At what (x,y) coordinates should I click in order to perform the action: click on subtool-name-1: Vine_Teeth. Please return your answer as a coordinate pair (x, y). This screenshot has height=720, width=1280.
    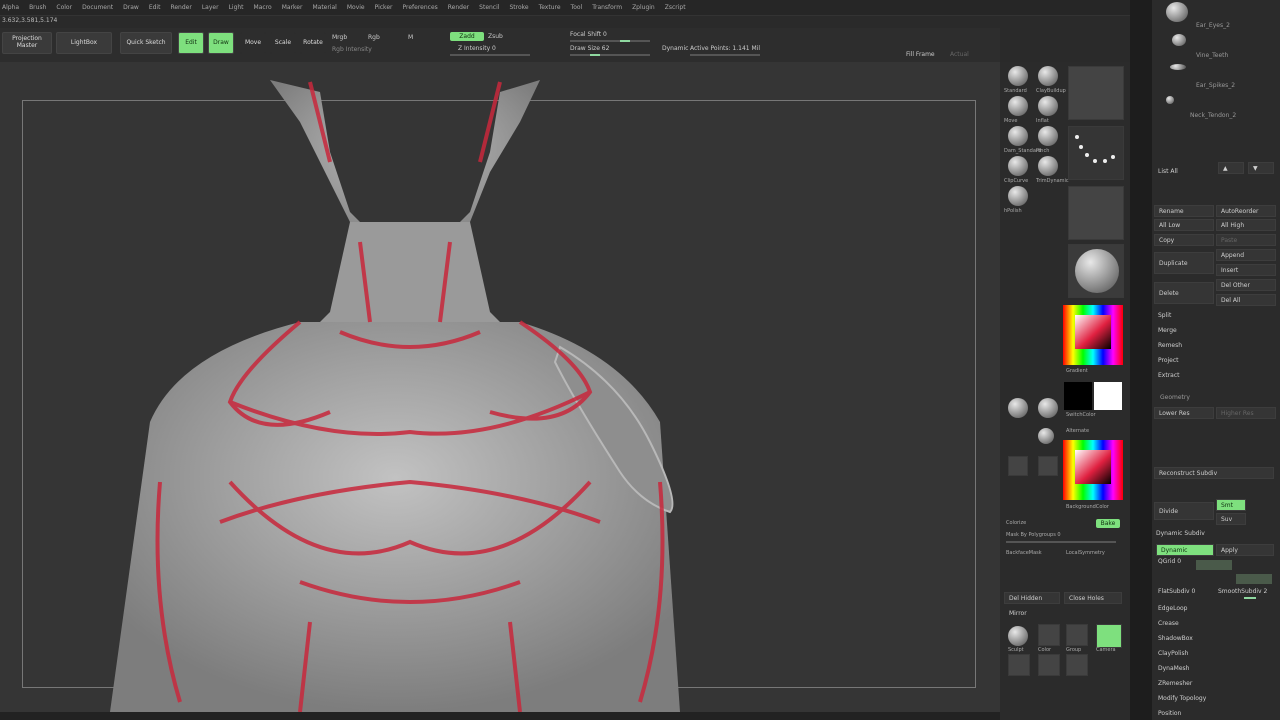
    Looking at the image, I should click on (1212, 55).